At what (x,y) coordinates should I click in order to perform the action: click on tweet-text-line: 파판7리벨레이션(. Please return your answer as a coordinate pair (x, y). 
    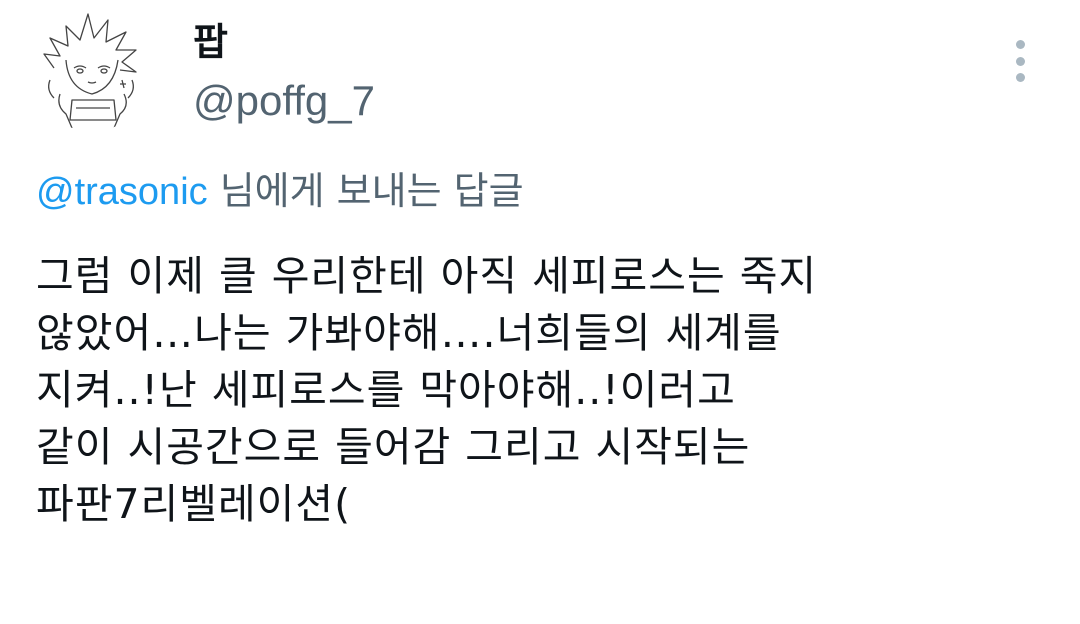
    Looking at the image, I should click on (194, 504).